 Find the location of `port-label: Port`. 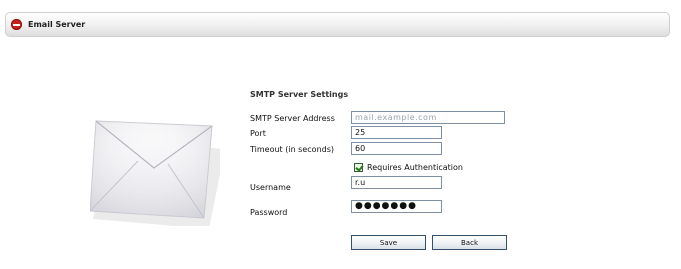

port-label: Port is located at coordinates (258, 133).